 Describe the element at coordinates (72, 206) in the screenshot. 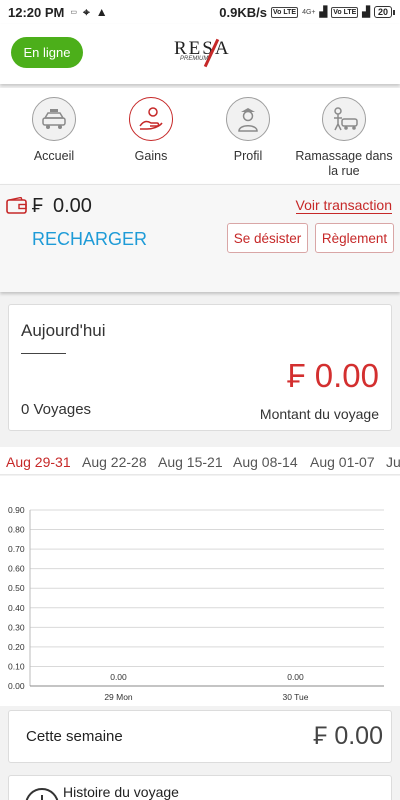

I see `wallet-balance: 0.00` at that location.